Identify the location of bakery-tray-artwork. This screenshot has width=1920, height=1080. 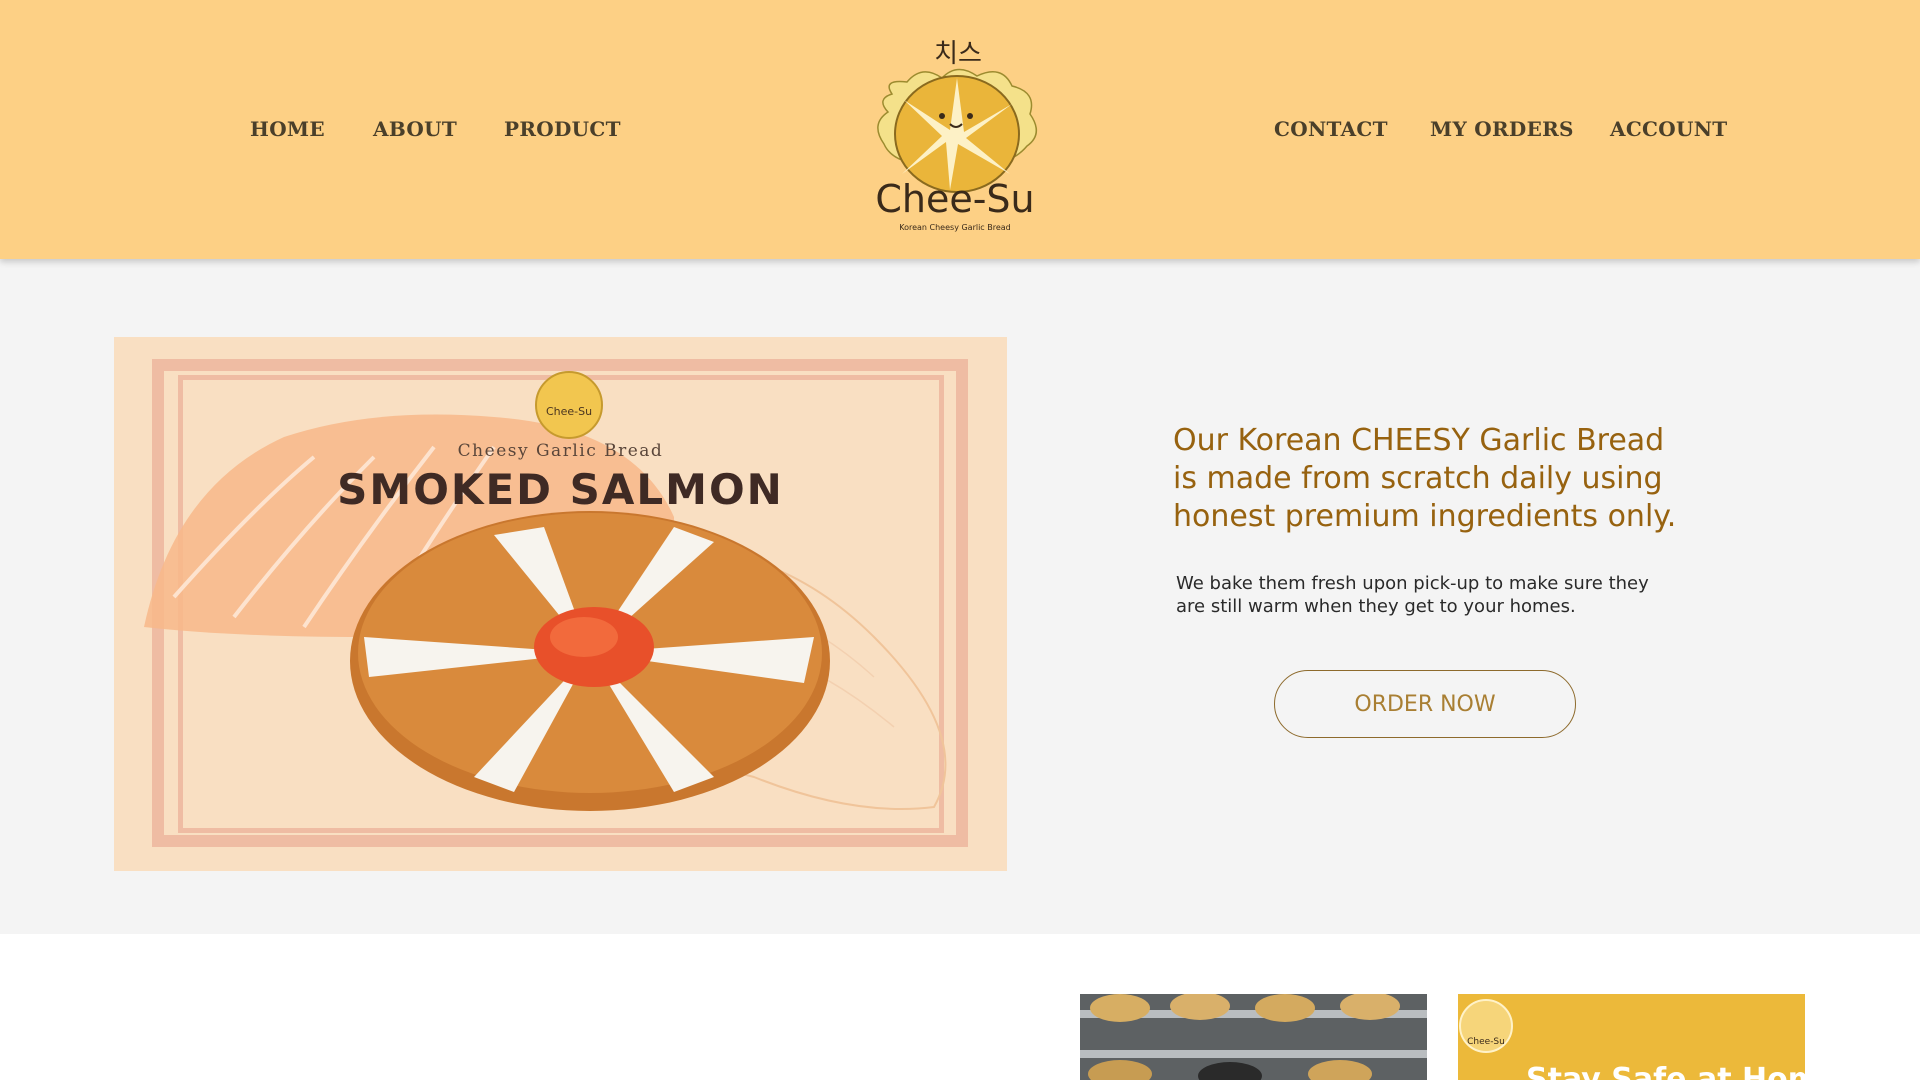
(1253, 1037).